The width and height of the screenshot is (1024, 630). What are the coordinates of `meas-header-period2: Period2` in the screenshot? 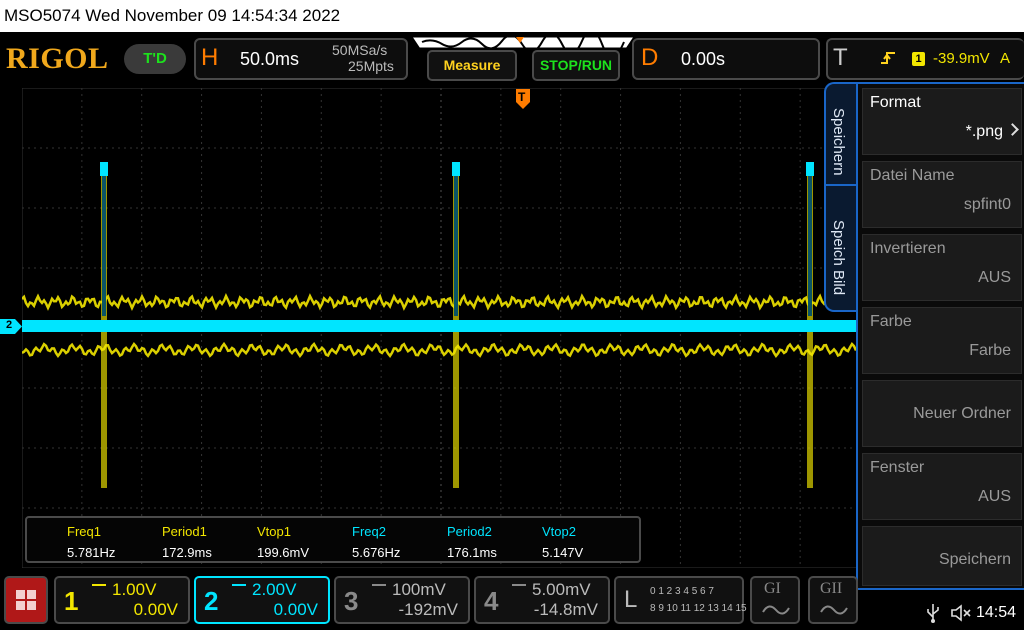 It's located at (469, 531).